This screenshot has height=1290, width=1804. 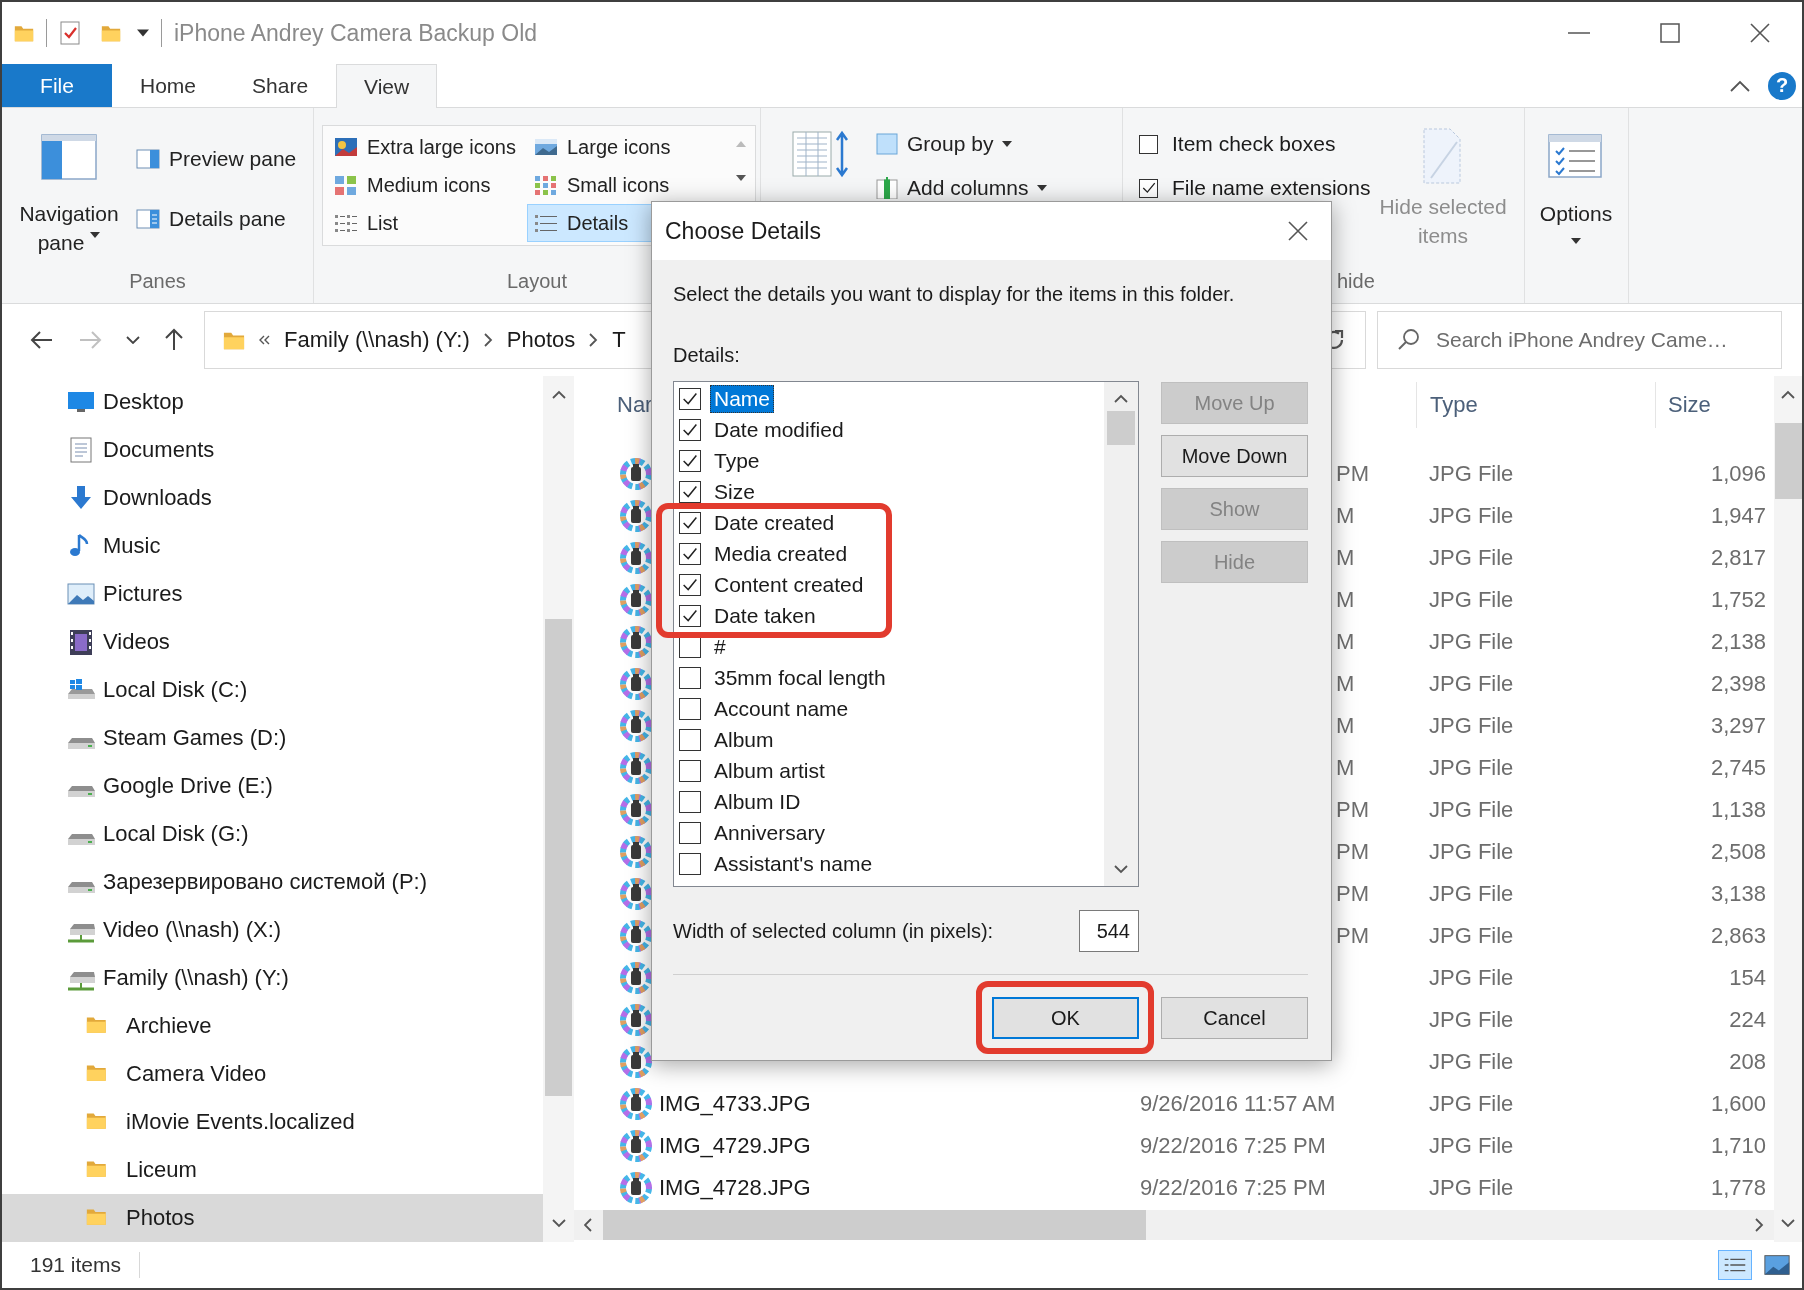 What do you see at coordinates (216, 159) in the screenshot?
I see `pane-button: Preview pane` at bounding box center [216, 159].